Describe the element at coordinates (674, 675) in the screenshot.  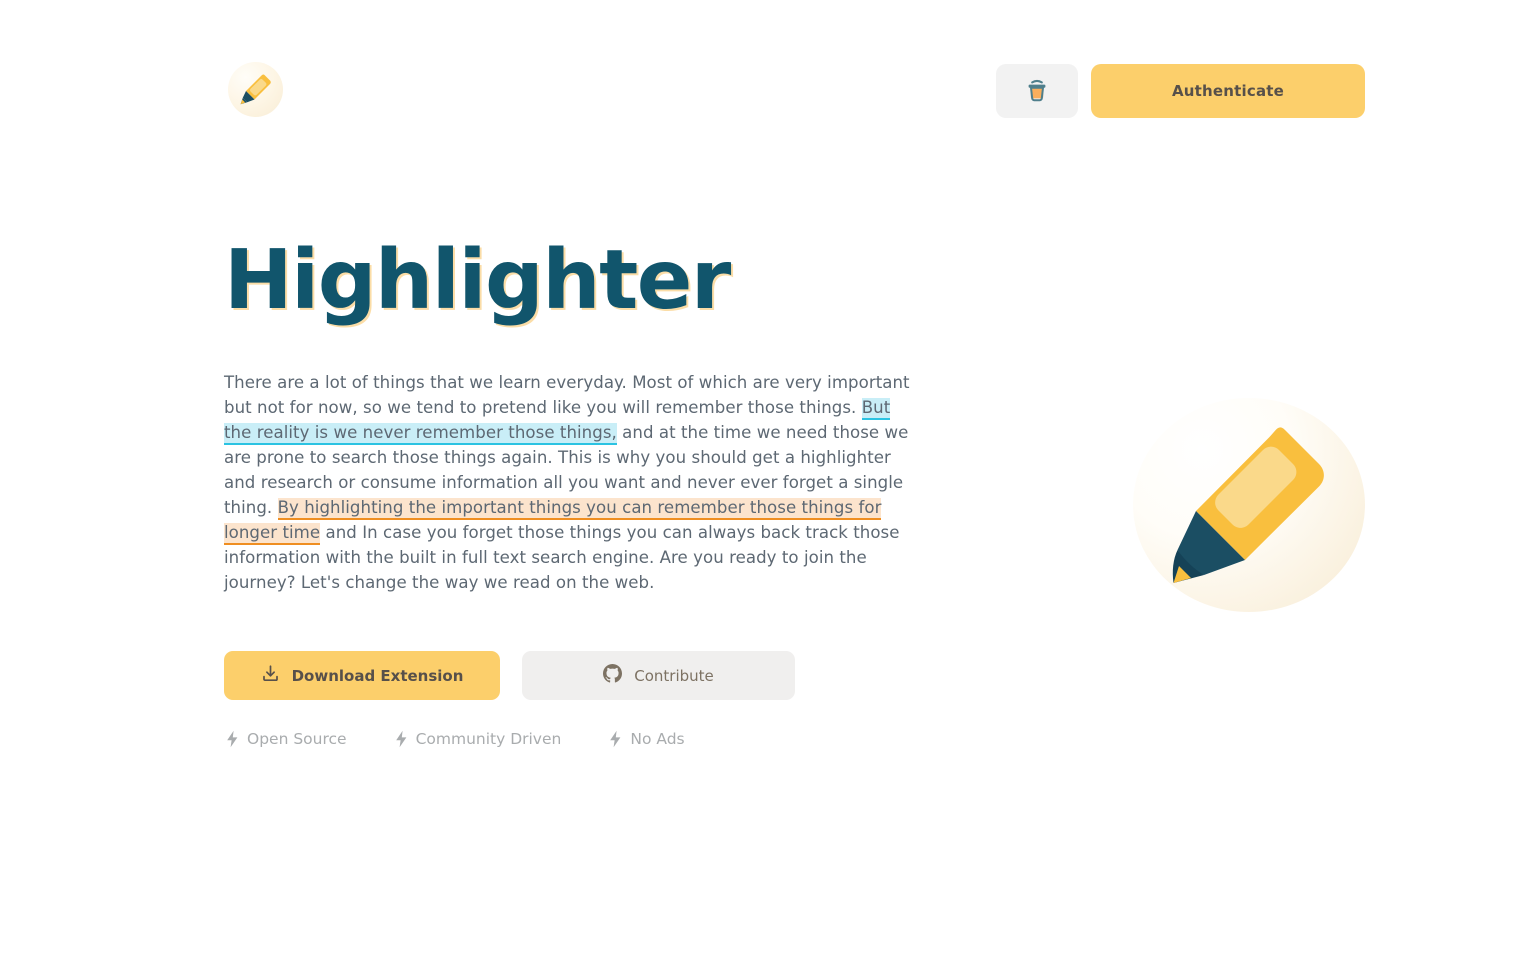
I see `contribute-label: Contribute` at that location.